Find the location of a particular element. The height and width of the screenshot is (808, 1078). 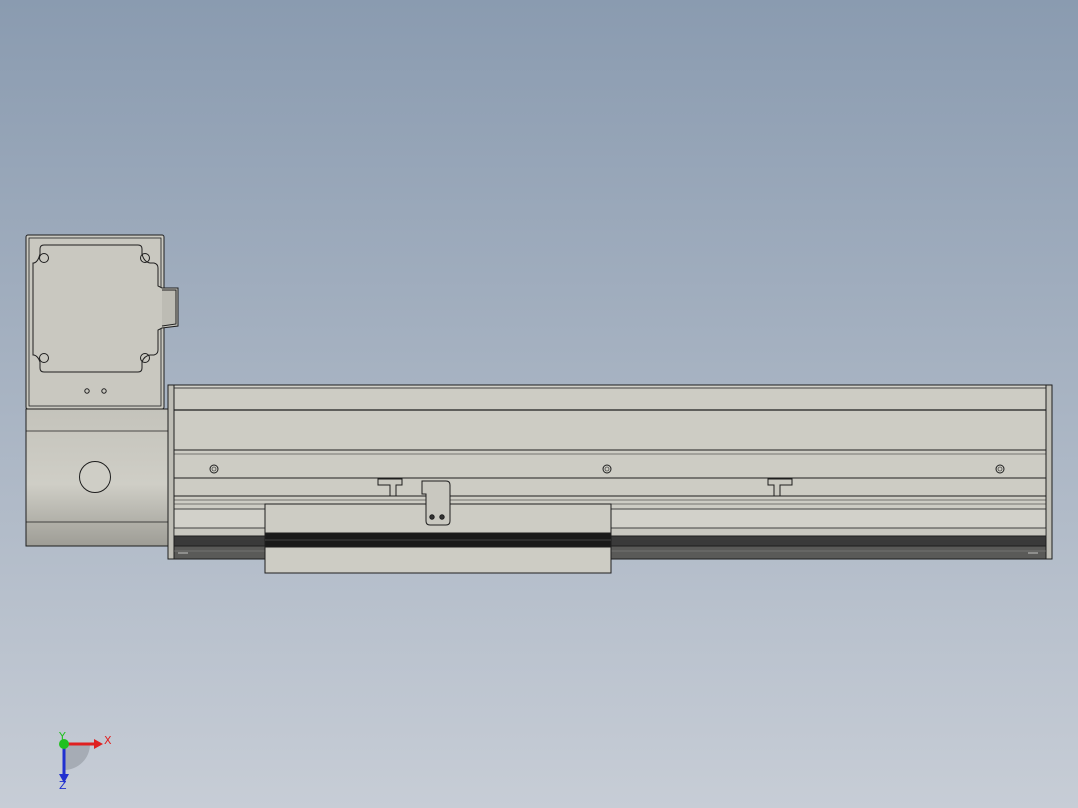

triad-x-label: X is located at coordinates (108, 740).